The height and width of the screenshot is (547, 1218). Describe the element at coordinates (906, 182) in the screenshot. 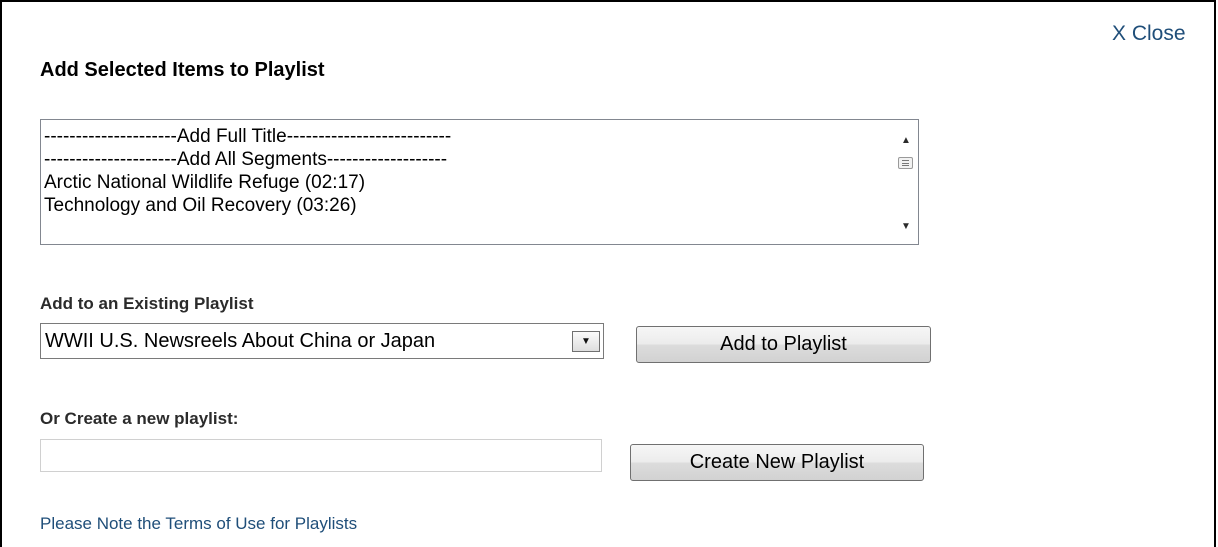

I see `listbox-scrollbar: ▲ ▼` at that location.